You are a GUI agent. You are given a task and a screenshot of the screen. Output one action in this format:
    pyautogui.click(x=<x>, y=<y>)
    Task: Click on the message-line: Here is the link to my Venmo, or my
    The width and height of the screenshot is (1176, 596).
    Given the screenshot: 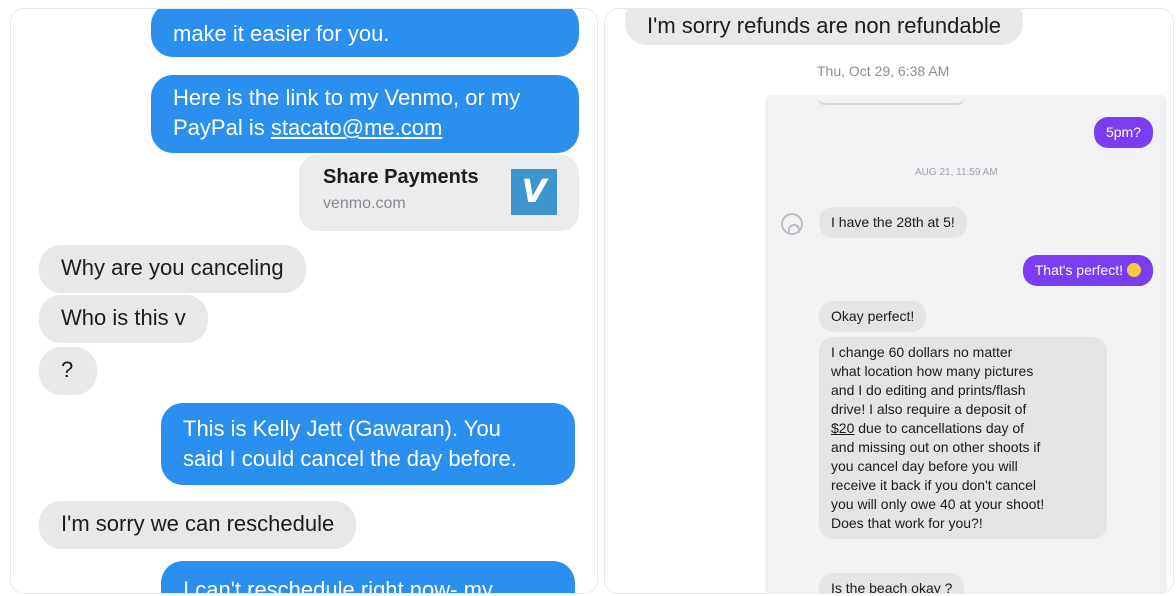 What is the action you would take?
    pyautogui.click(x=347, y=97)
    